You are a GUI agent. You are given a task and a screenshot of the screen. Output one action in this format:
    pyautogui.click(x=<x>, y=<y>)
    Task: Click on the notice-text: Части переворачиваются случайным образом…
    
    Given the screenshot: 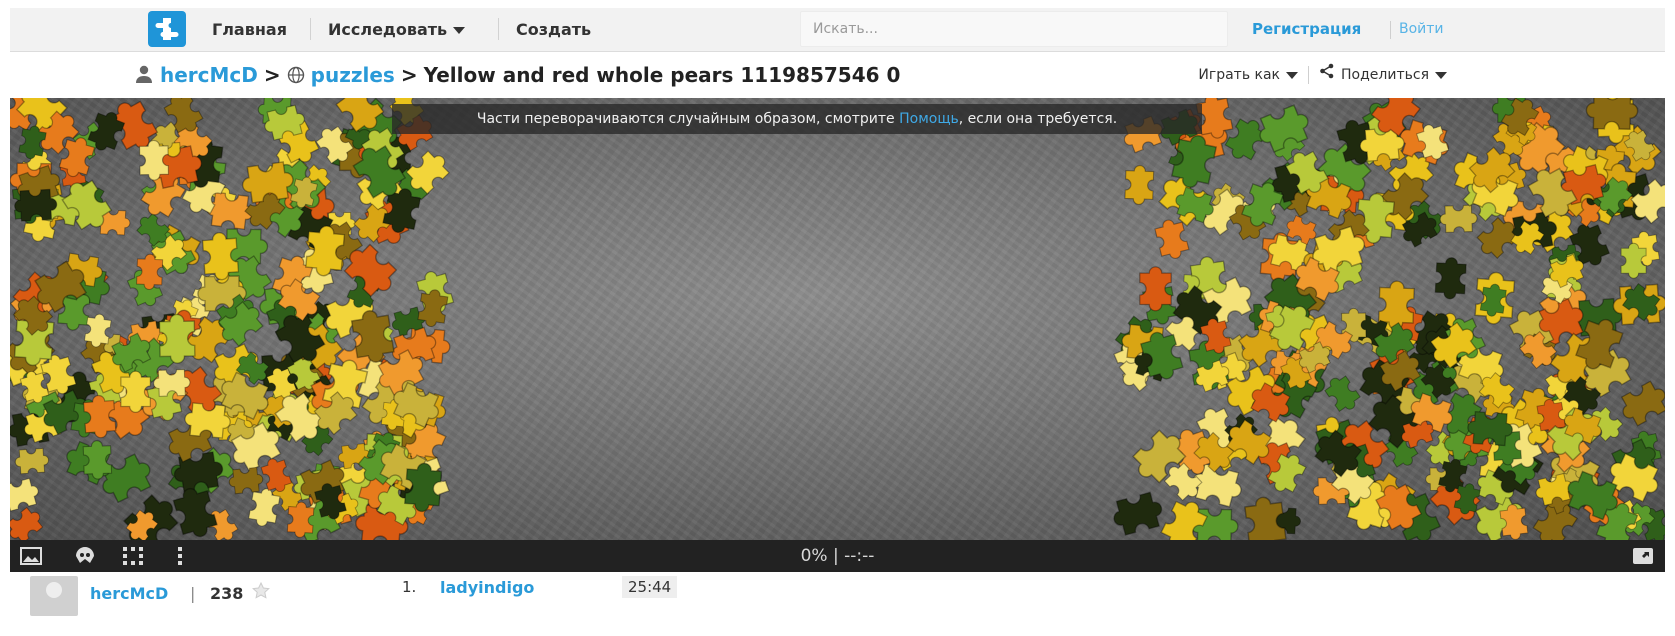 What is the action you would take?
    pyautogui.click(x=688, y=119)
    